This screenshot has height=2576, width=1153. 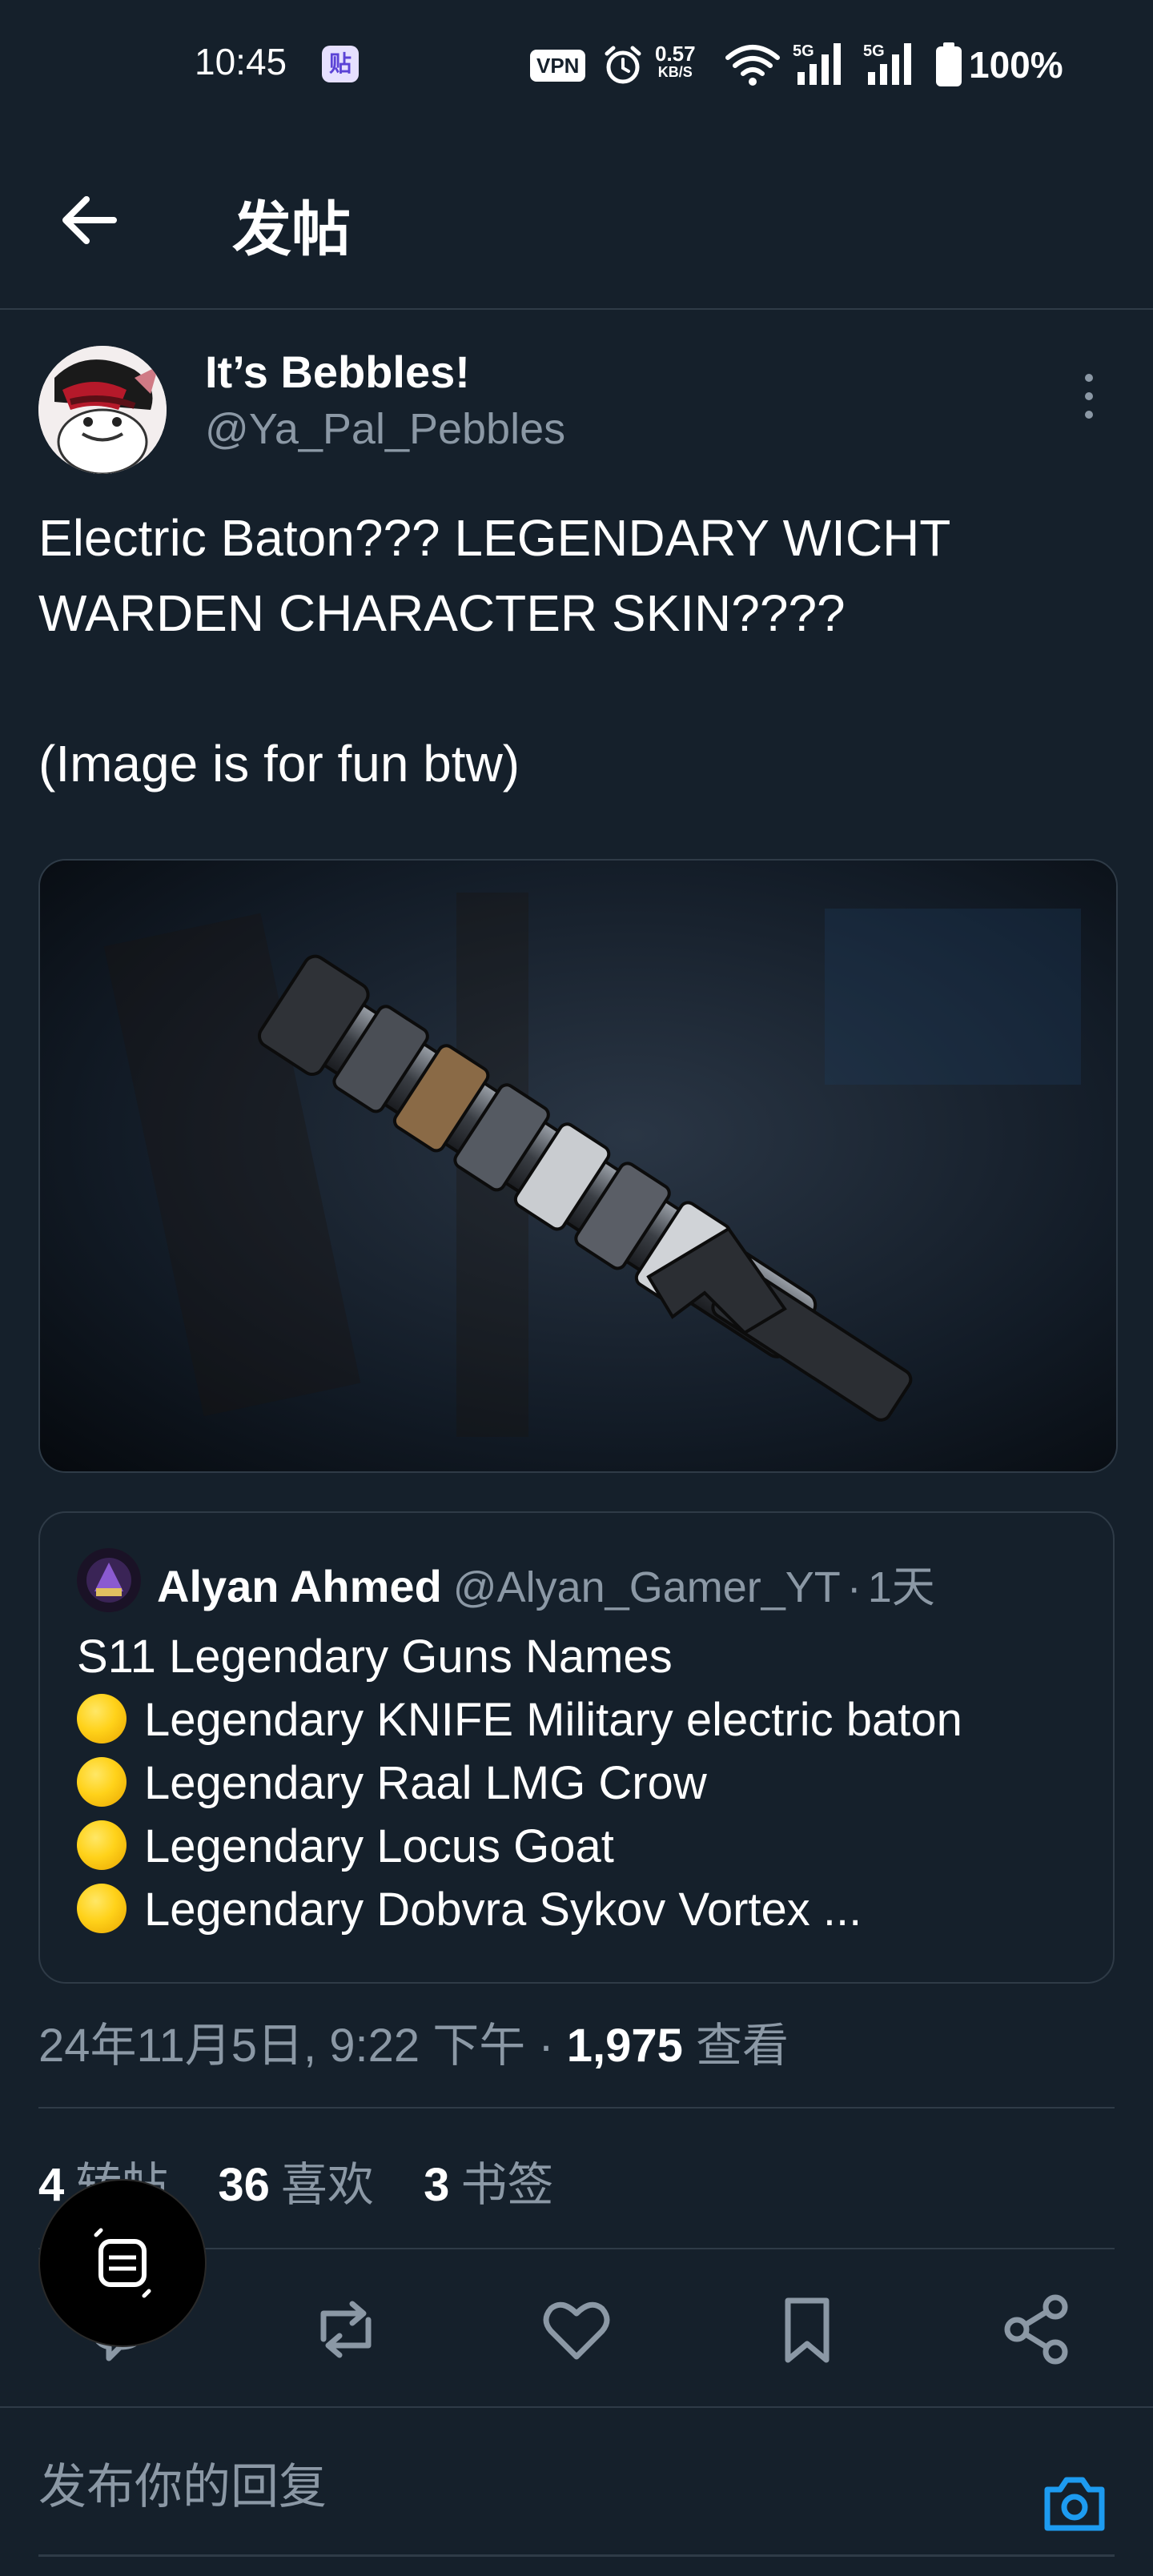 What do you see at coordinates (874, 51) in the screenshot?
I see `network-type-label-2: 5G` at bounding box center [874, 51].